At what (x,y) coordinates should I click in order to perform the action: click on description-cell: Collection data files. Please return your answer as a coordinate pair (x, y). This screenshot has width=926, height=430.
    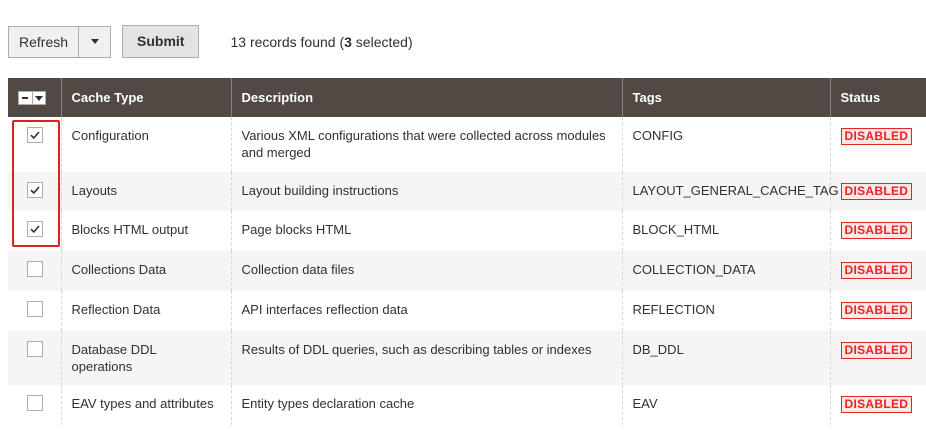
    Looking at the image, I should click on (426, 271).